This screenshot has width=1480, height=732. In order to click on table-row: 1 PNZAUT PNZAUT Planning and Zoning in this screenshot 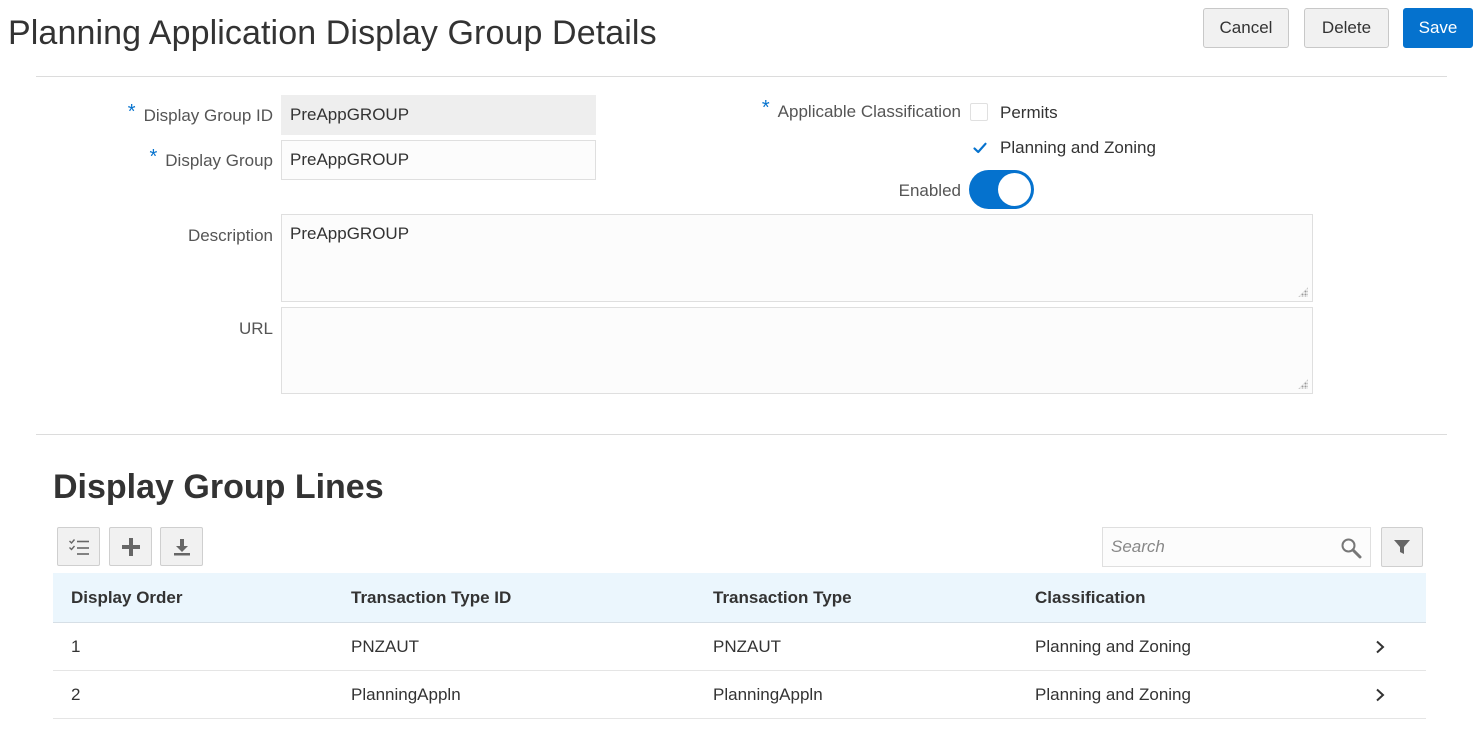, I will do `click(739, 647)`.